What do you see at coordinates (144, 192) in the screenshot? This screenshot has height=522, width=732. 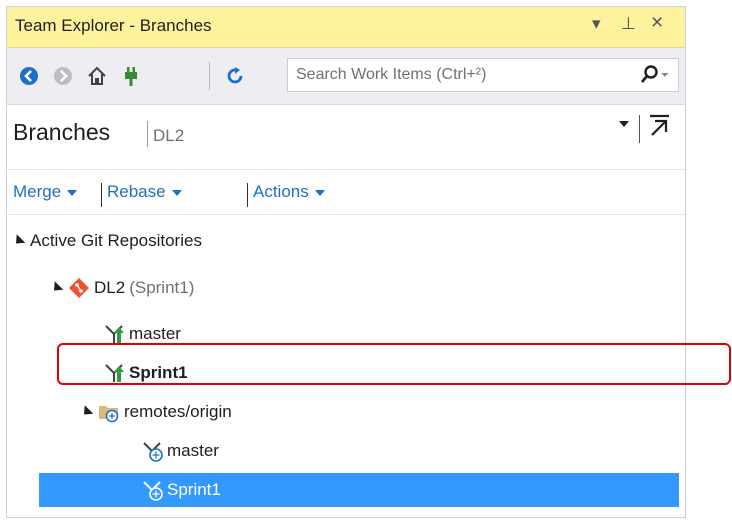 I see `rebase-link: Rebase` at bounding box center [144, 192].